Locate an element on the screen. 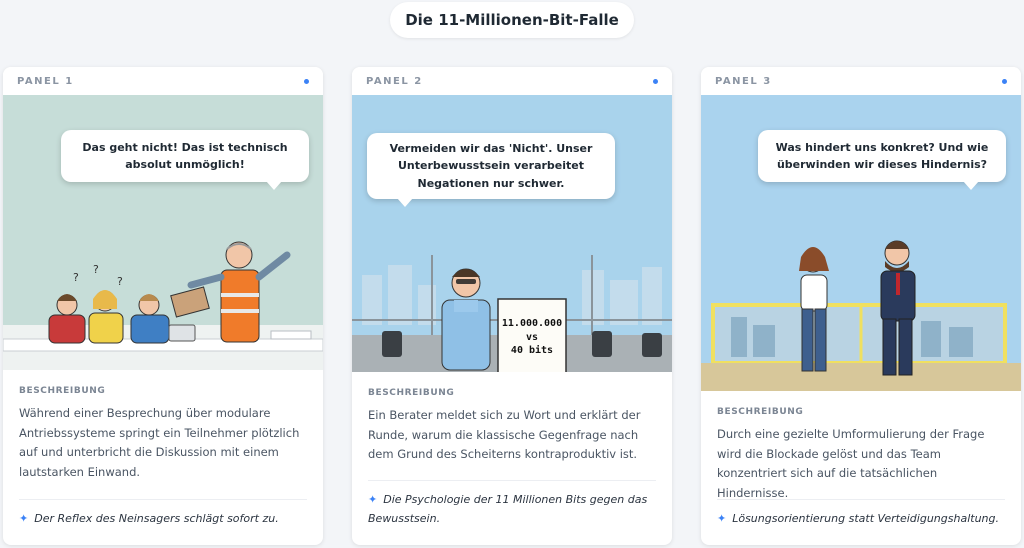 The image size is (1024, 548). panel-header: PANEL 1 is located at coordinates (163, 81).